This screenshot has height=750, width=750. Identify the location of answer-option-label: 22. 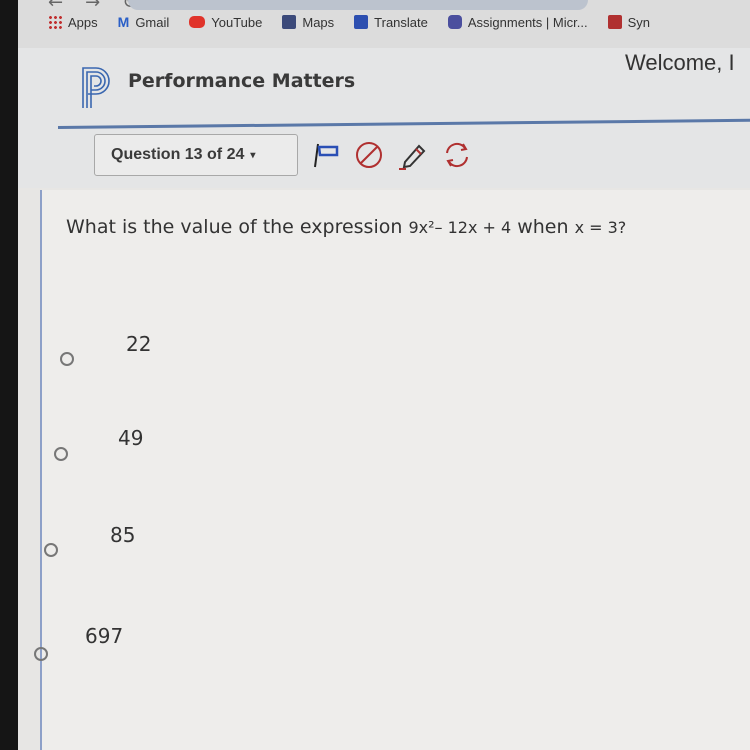
(138, 344).